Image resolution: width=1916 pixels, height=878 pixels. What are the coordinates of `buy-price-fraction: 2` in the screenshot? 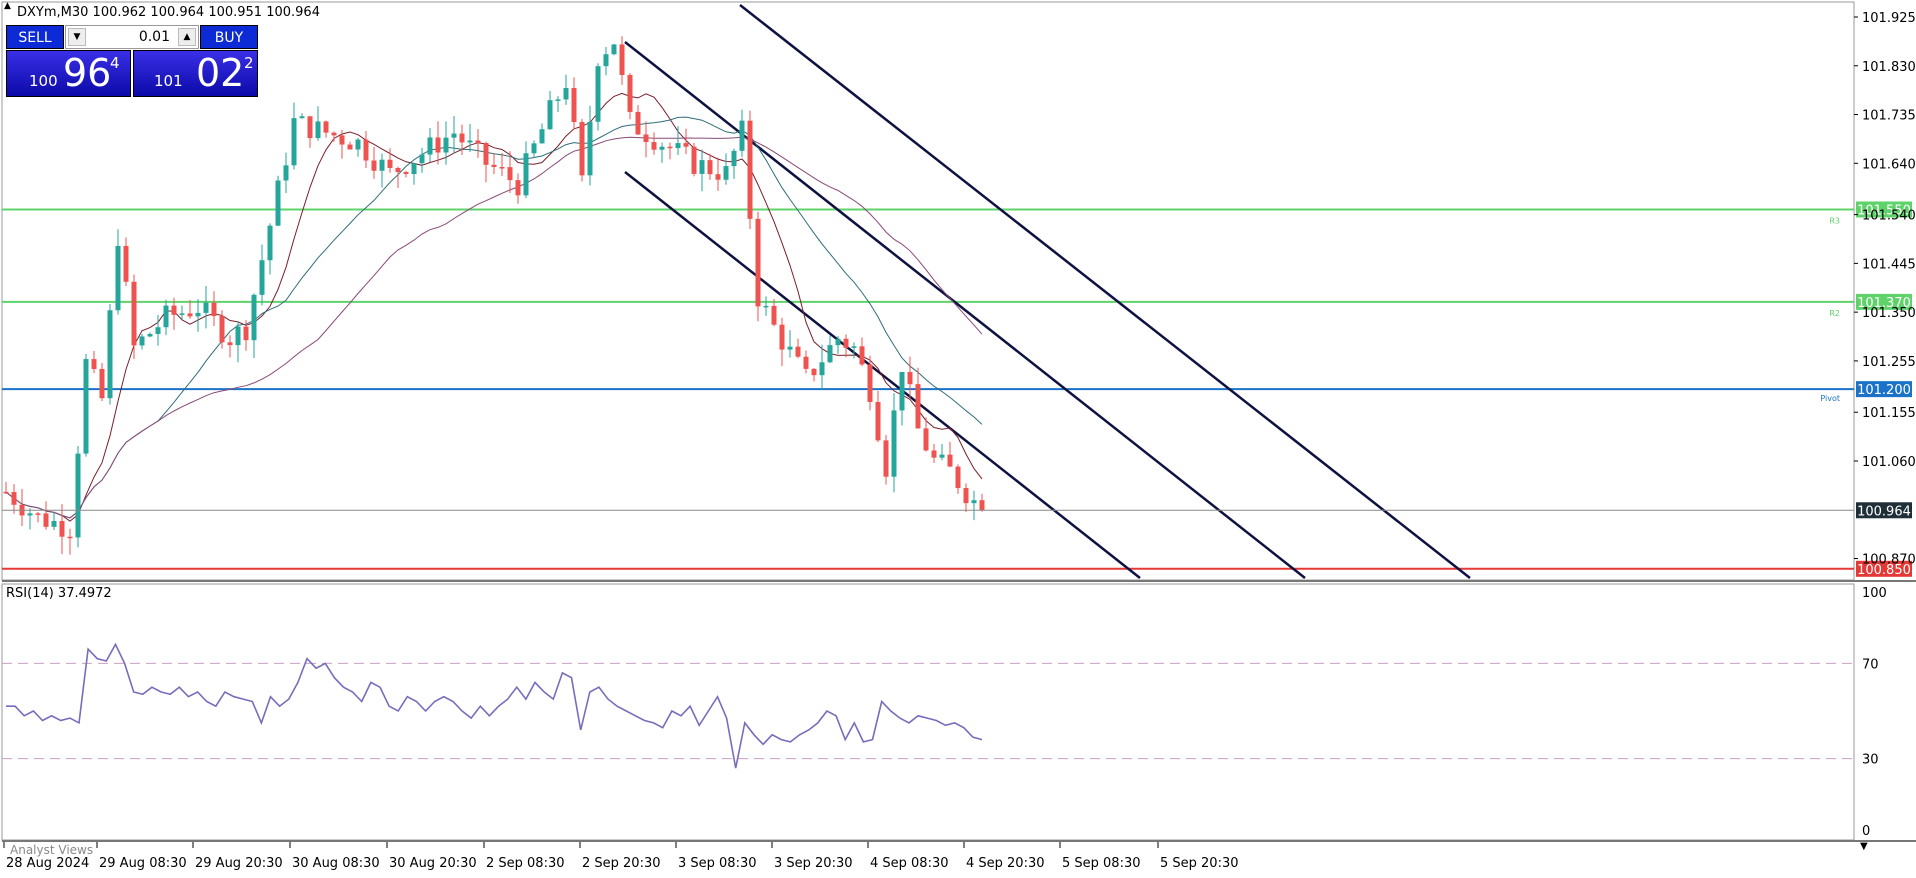 It's located at (249, 63).